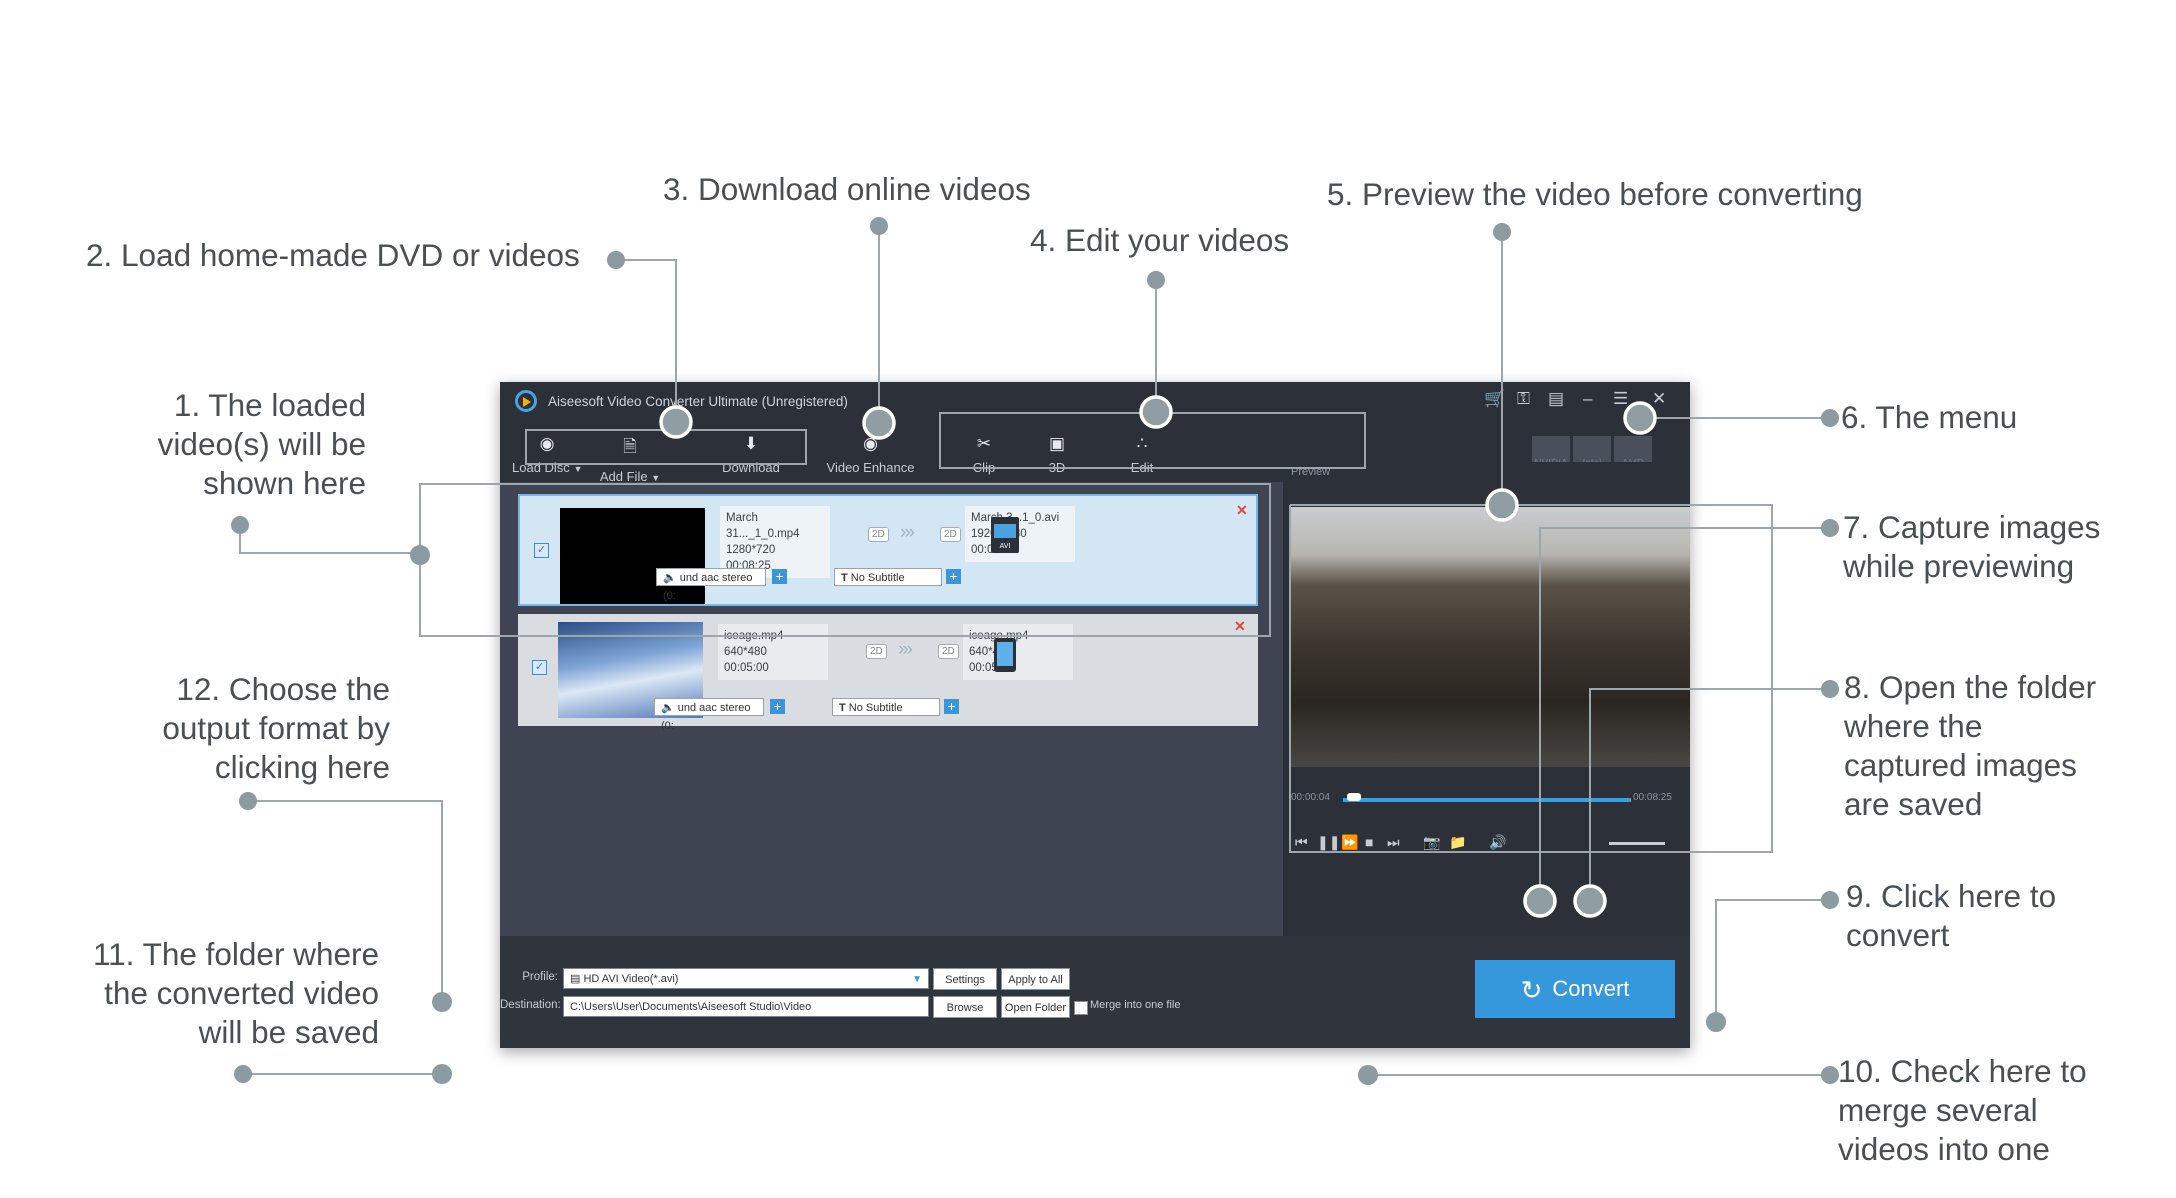  I want to click on progress-track, so click(1487, 800).